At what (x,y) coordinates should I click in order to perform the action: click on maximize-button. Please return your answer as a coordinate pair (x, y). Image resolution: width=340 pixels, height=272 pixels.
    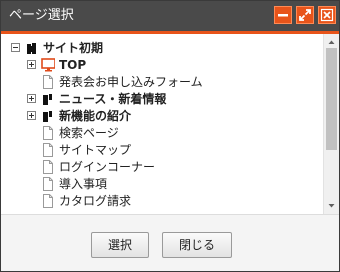
    Looking at the image, I should click on (305, 15).